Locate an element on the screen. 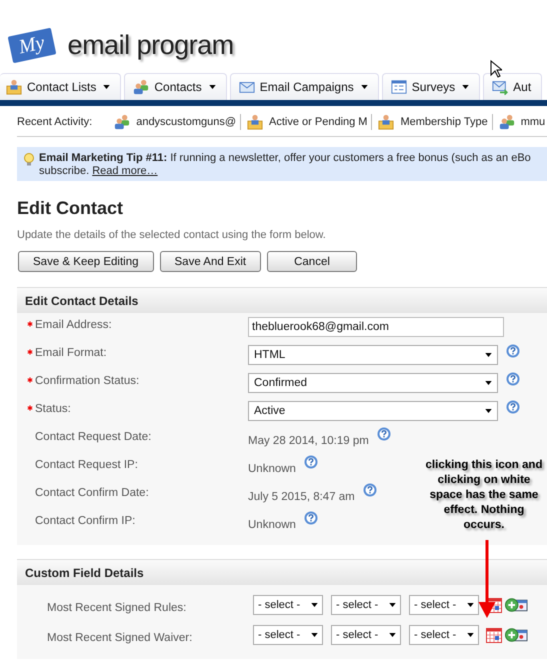 This screenshot has height=669, width=547. nav-tab: Email Campaigns is located at coordinates (304, 86).